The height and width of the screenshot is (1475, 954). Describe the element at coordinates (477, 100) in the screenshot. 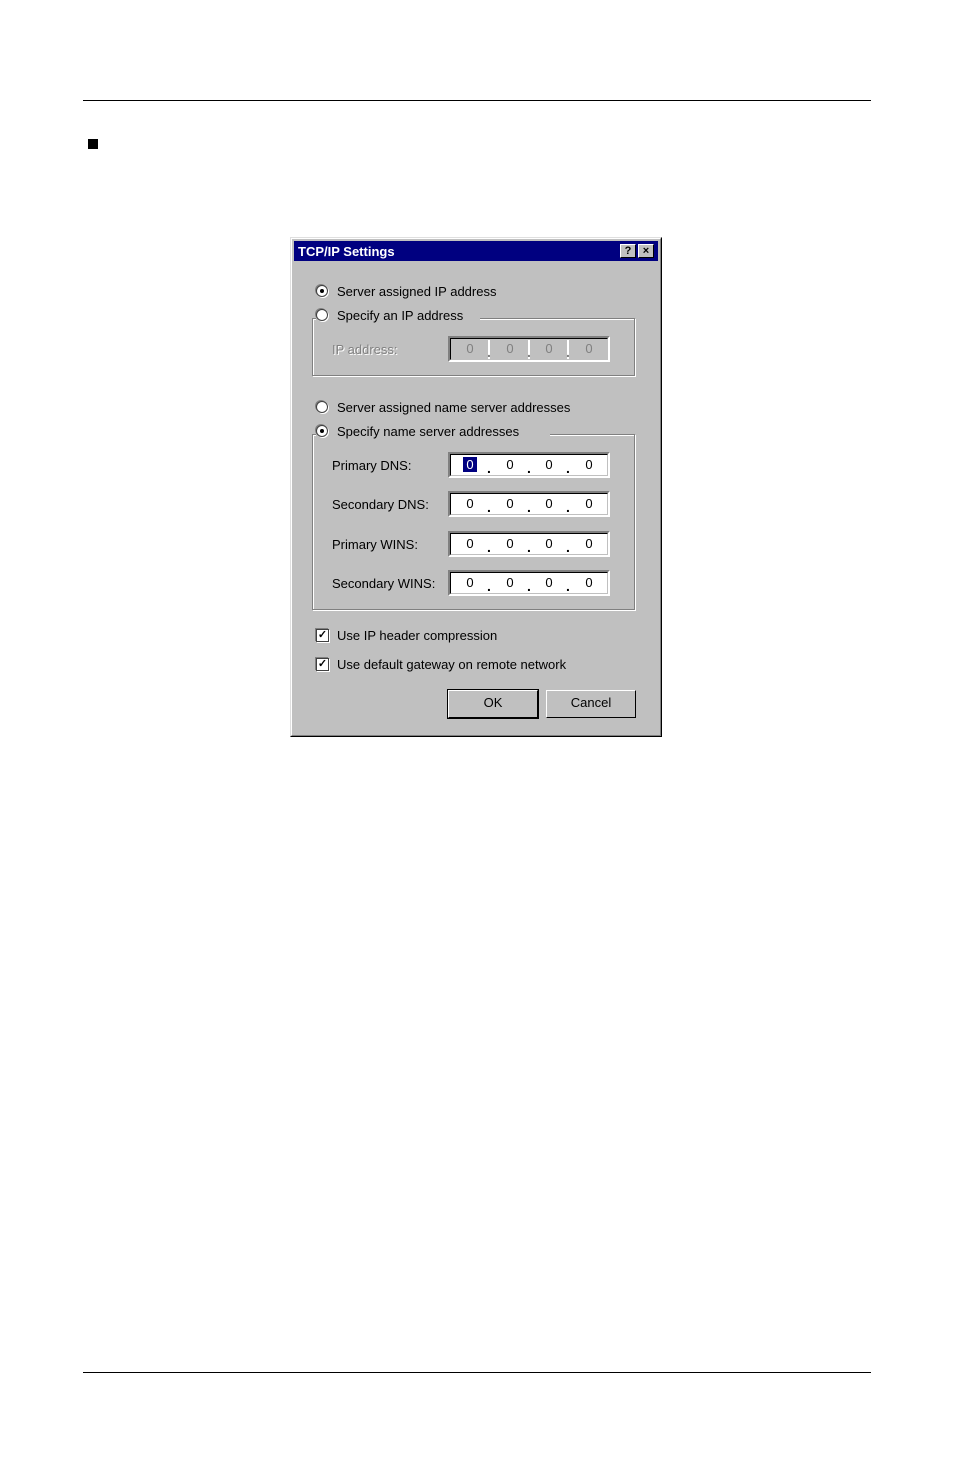

I see `top-rule` at that location.